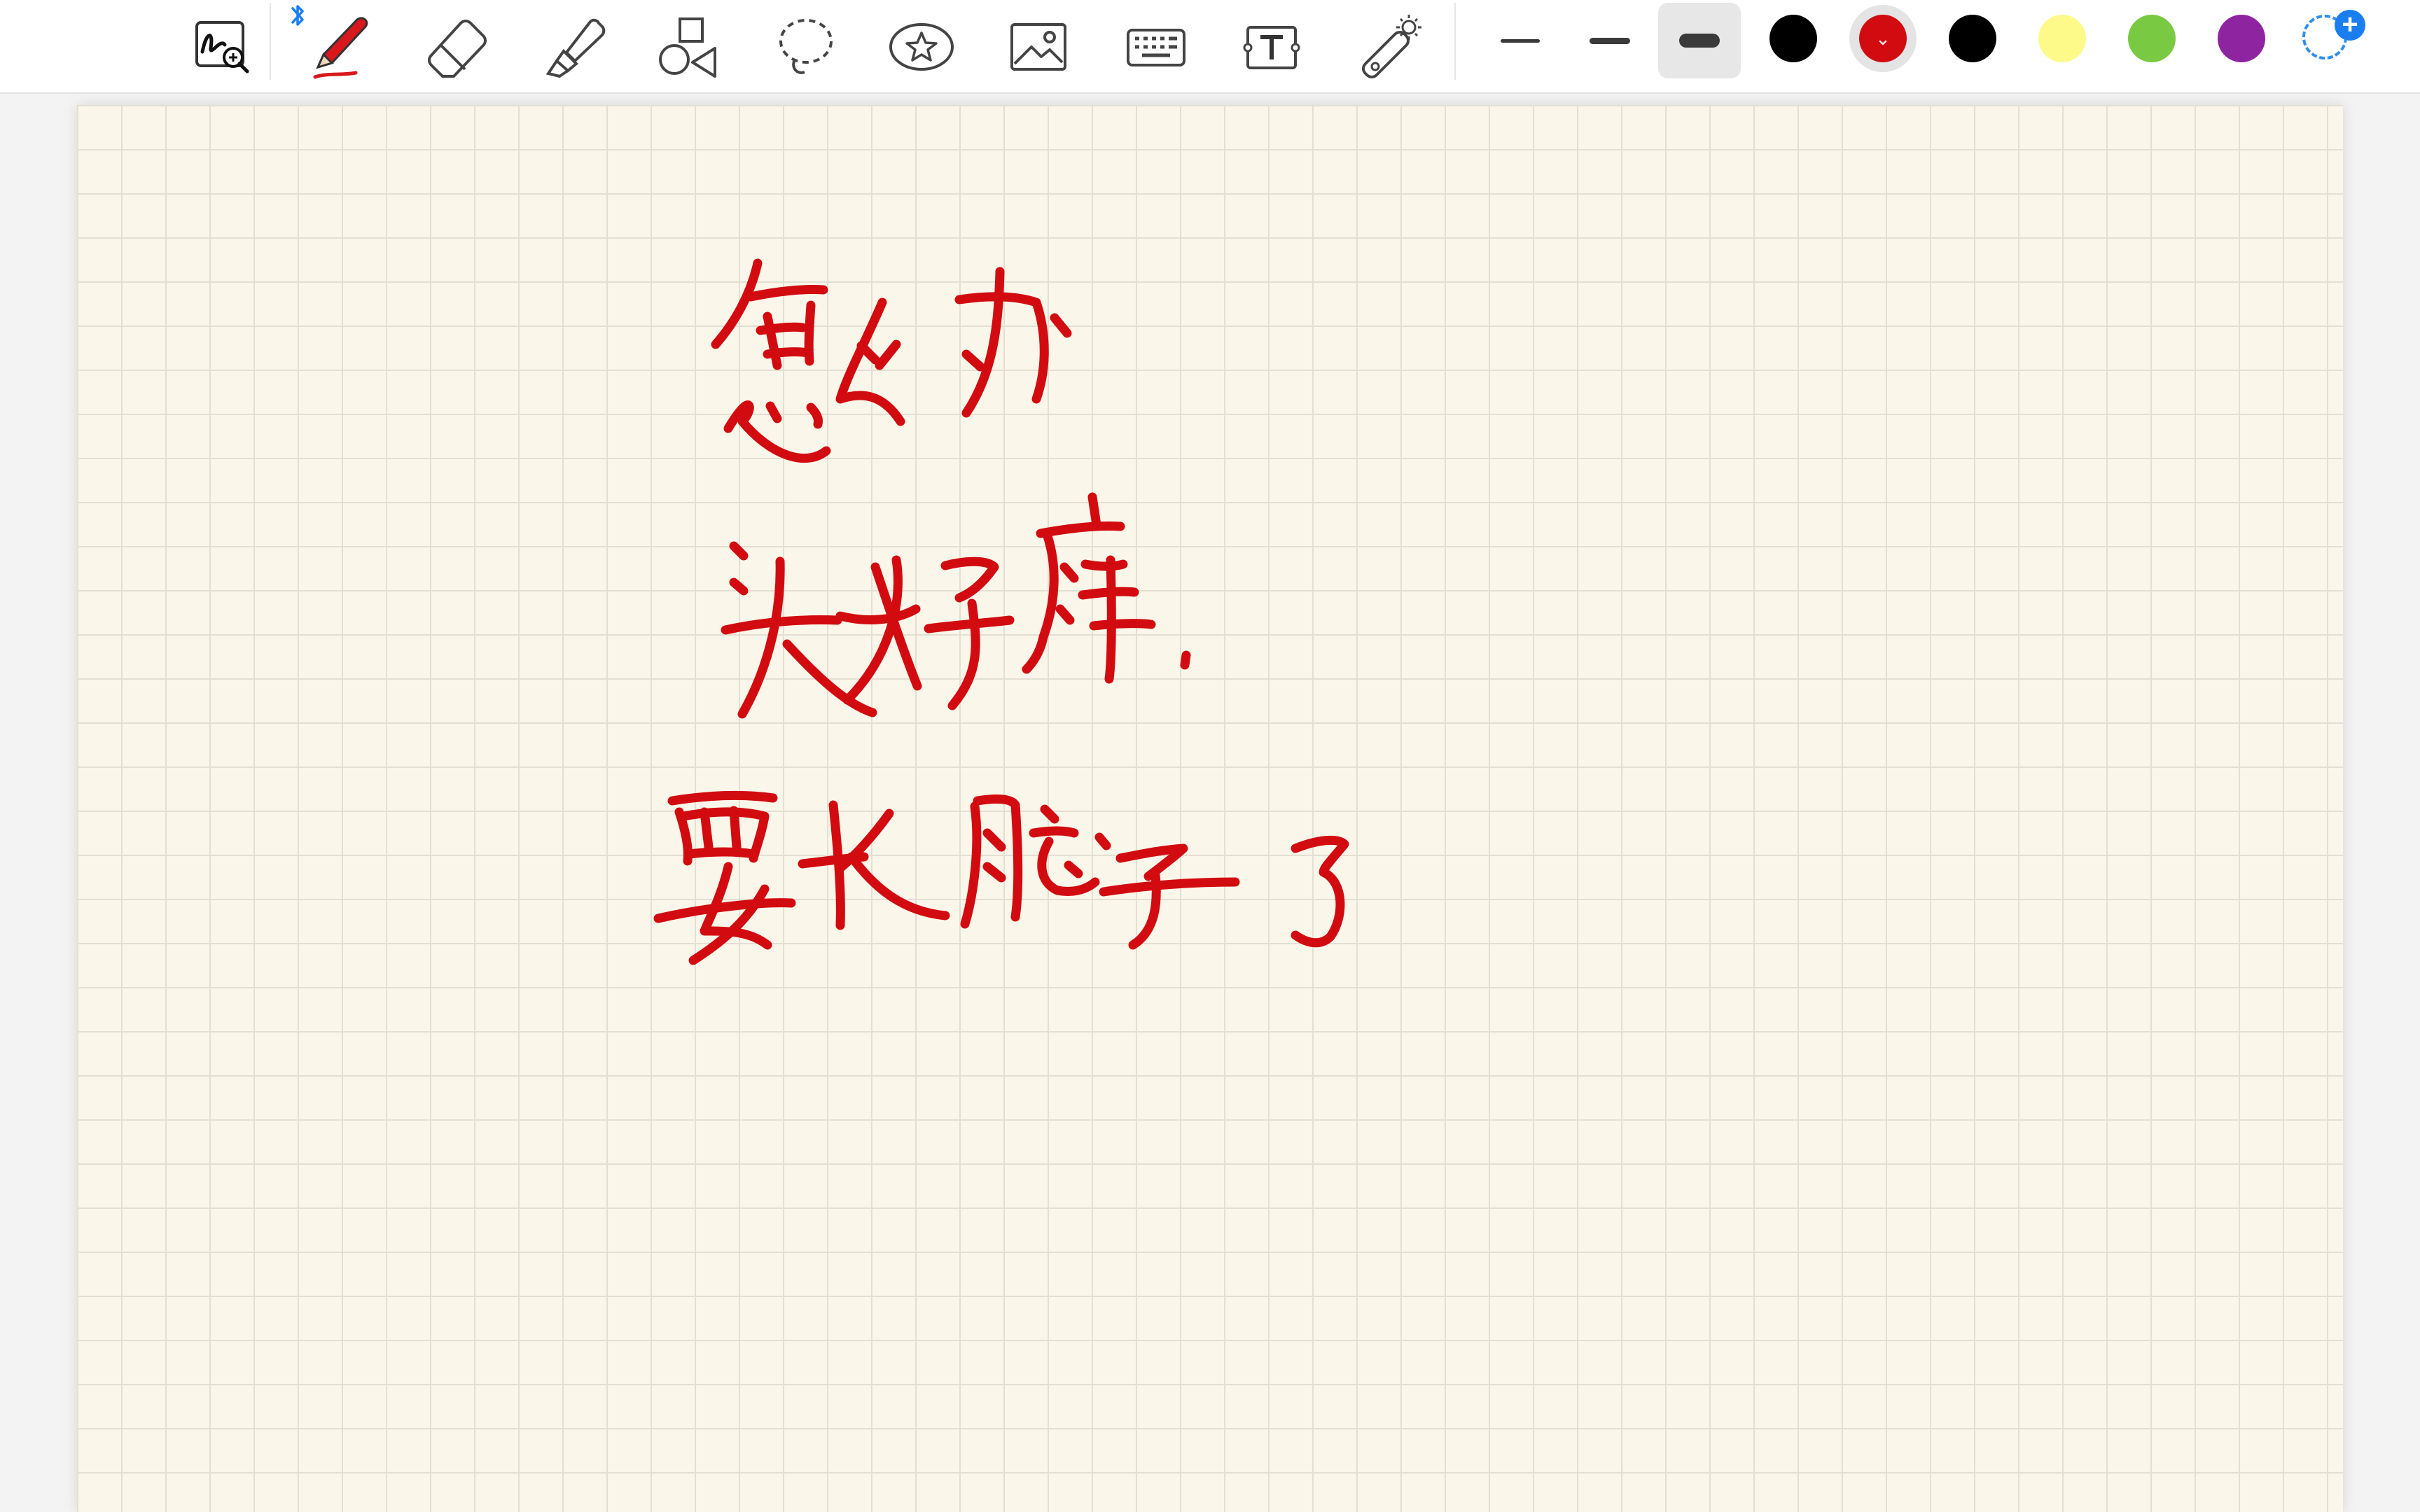 Image resolution: width=2420 pixels, height=1512 pixels. Describe the element at coordinates (1610, 40) in the screenshot. I see `stroke-width-medium` at that location.